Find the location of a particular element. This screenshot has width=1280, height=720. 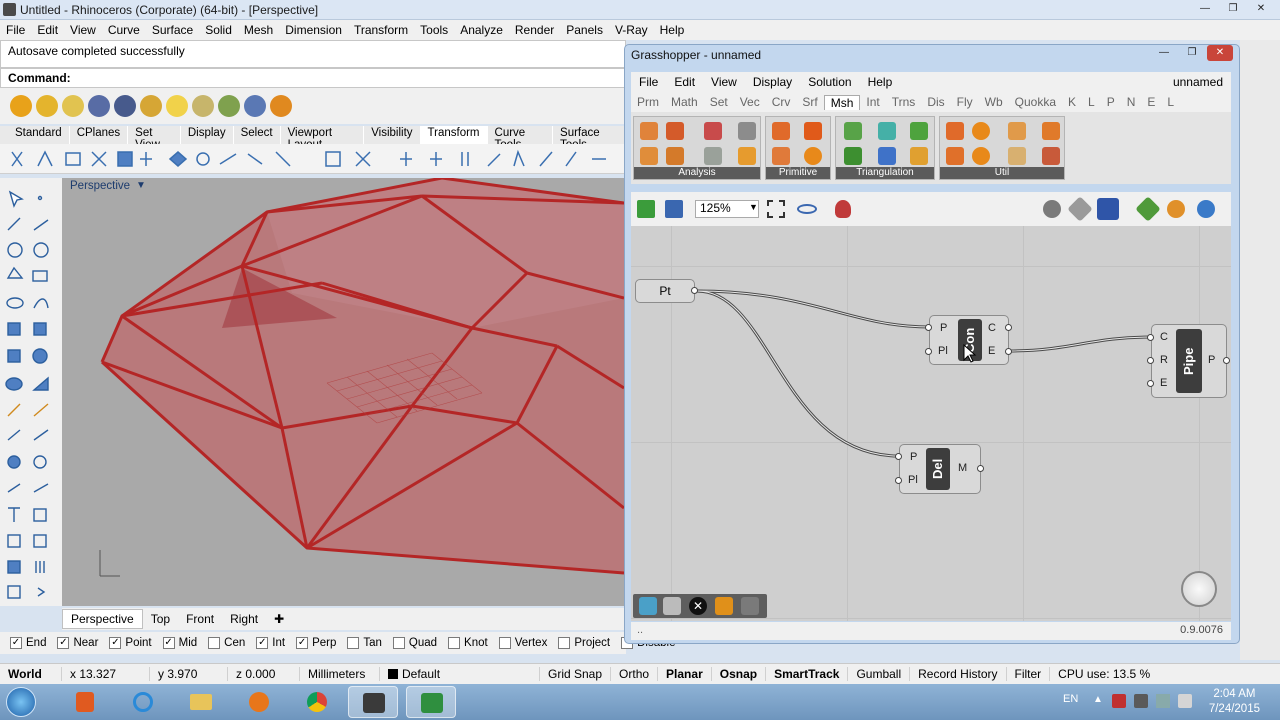

osnap-knot: Knot is located at coordinates (468, 643).